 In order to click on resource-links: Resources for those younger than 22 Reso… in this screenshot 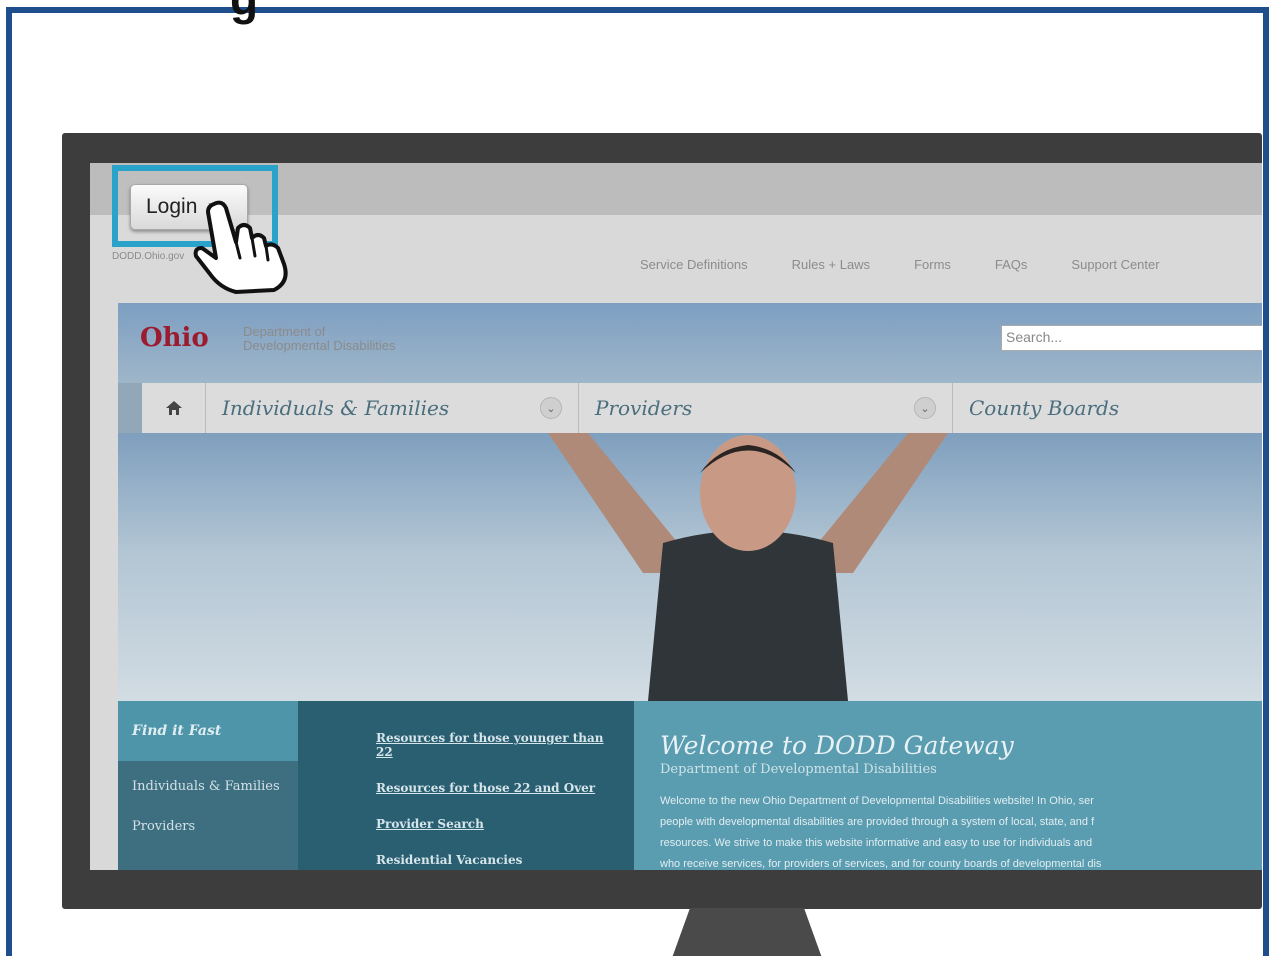, I will do `click(466, 785)`.